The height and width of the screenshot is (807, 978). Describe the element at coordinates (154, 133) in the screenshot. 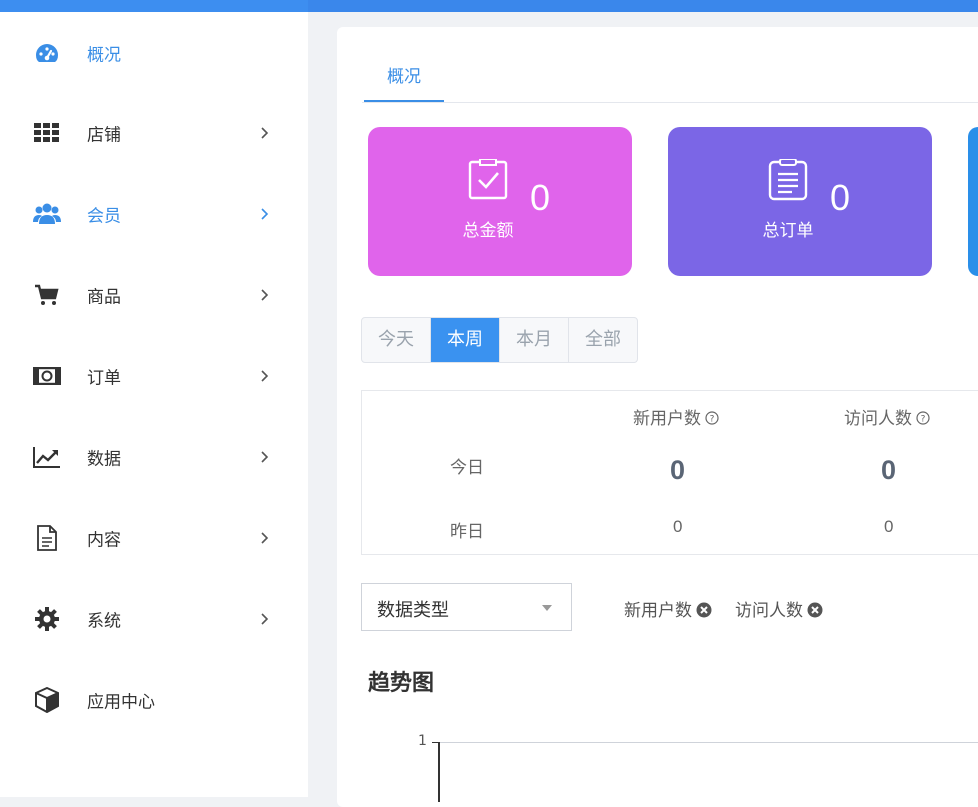

I see `sidebar-item-store: 店铺` at that location.